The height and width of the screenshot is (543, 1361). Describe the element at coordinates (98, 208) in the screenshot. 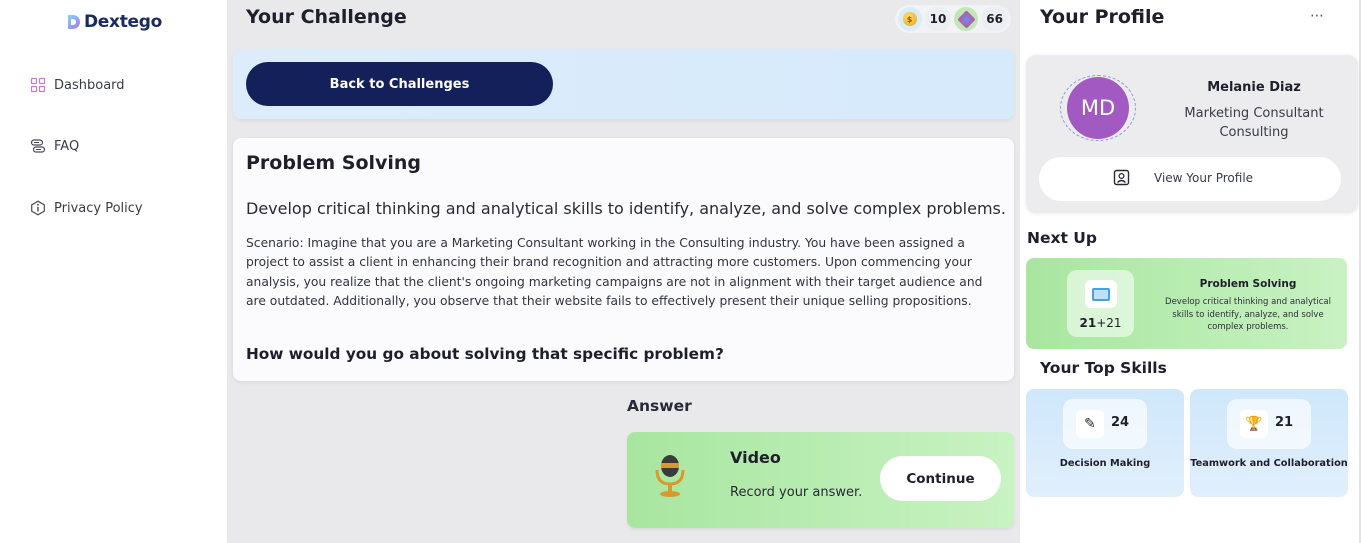

I see `sidebar-item-label: Privacy Policy` at that location.